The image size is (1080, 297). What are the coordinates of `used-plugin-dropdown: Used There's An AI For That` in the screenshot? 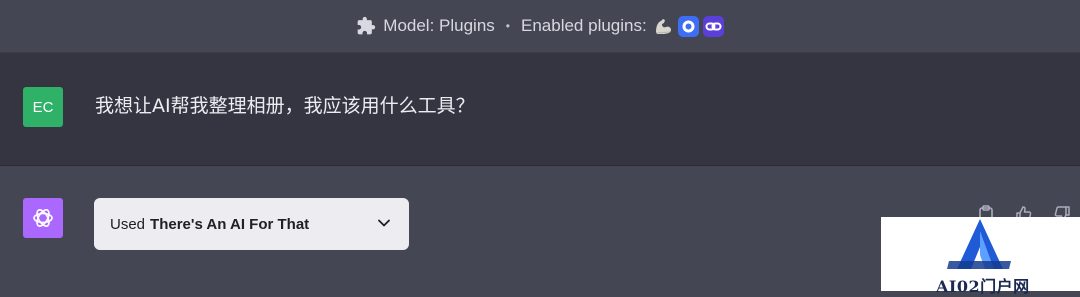 It's located at (251, 224).